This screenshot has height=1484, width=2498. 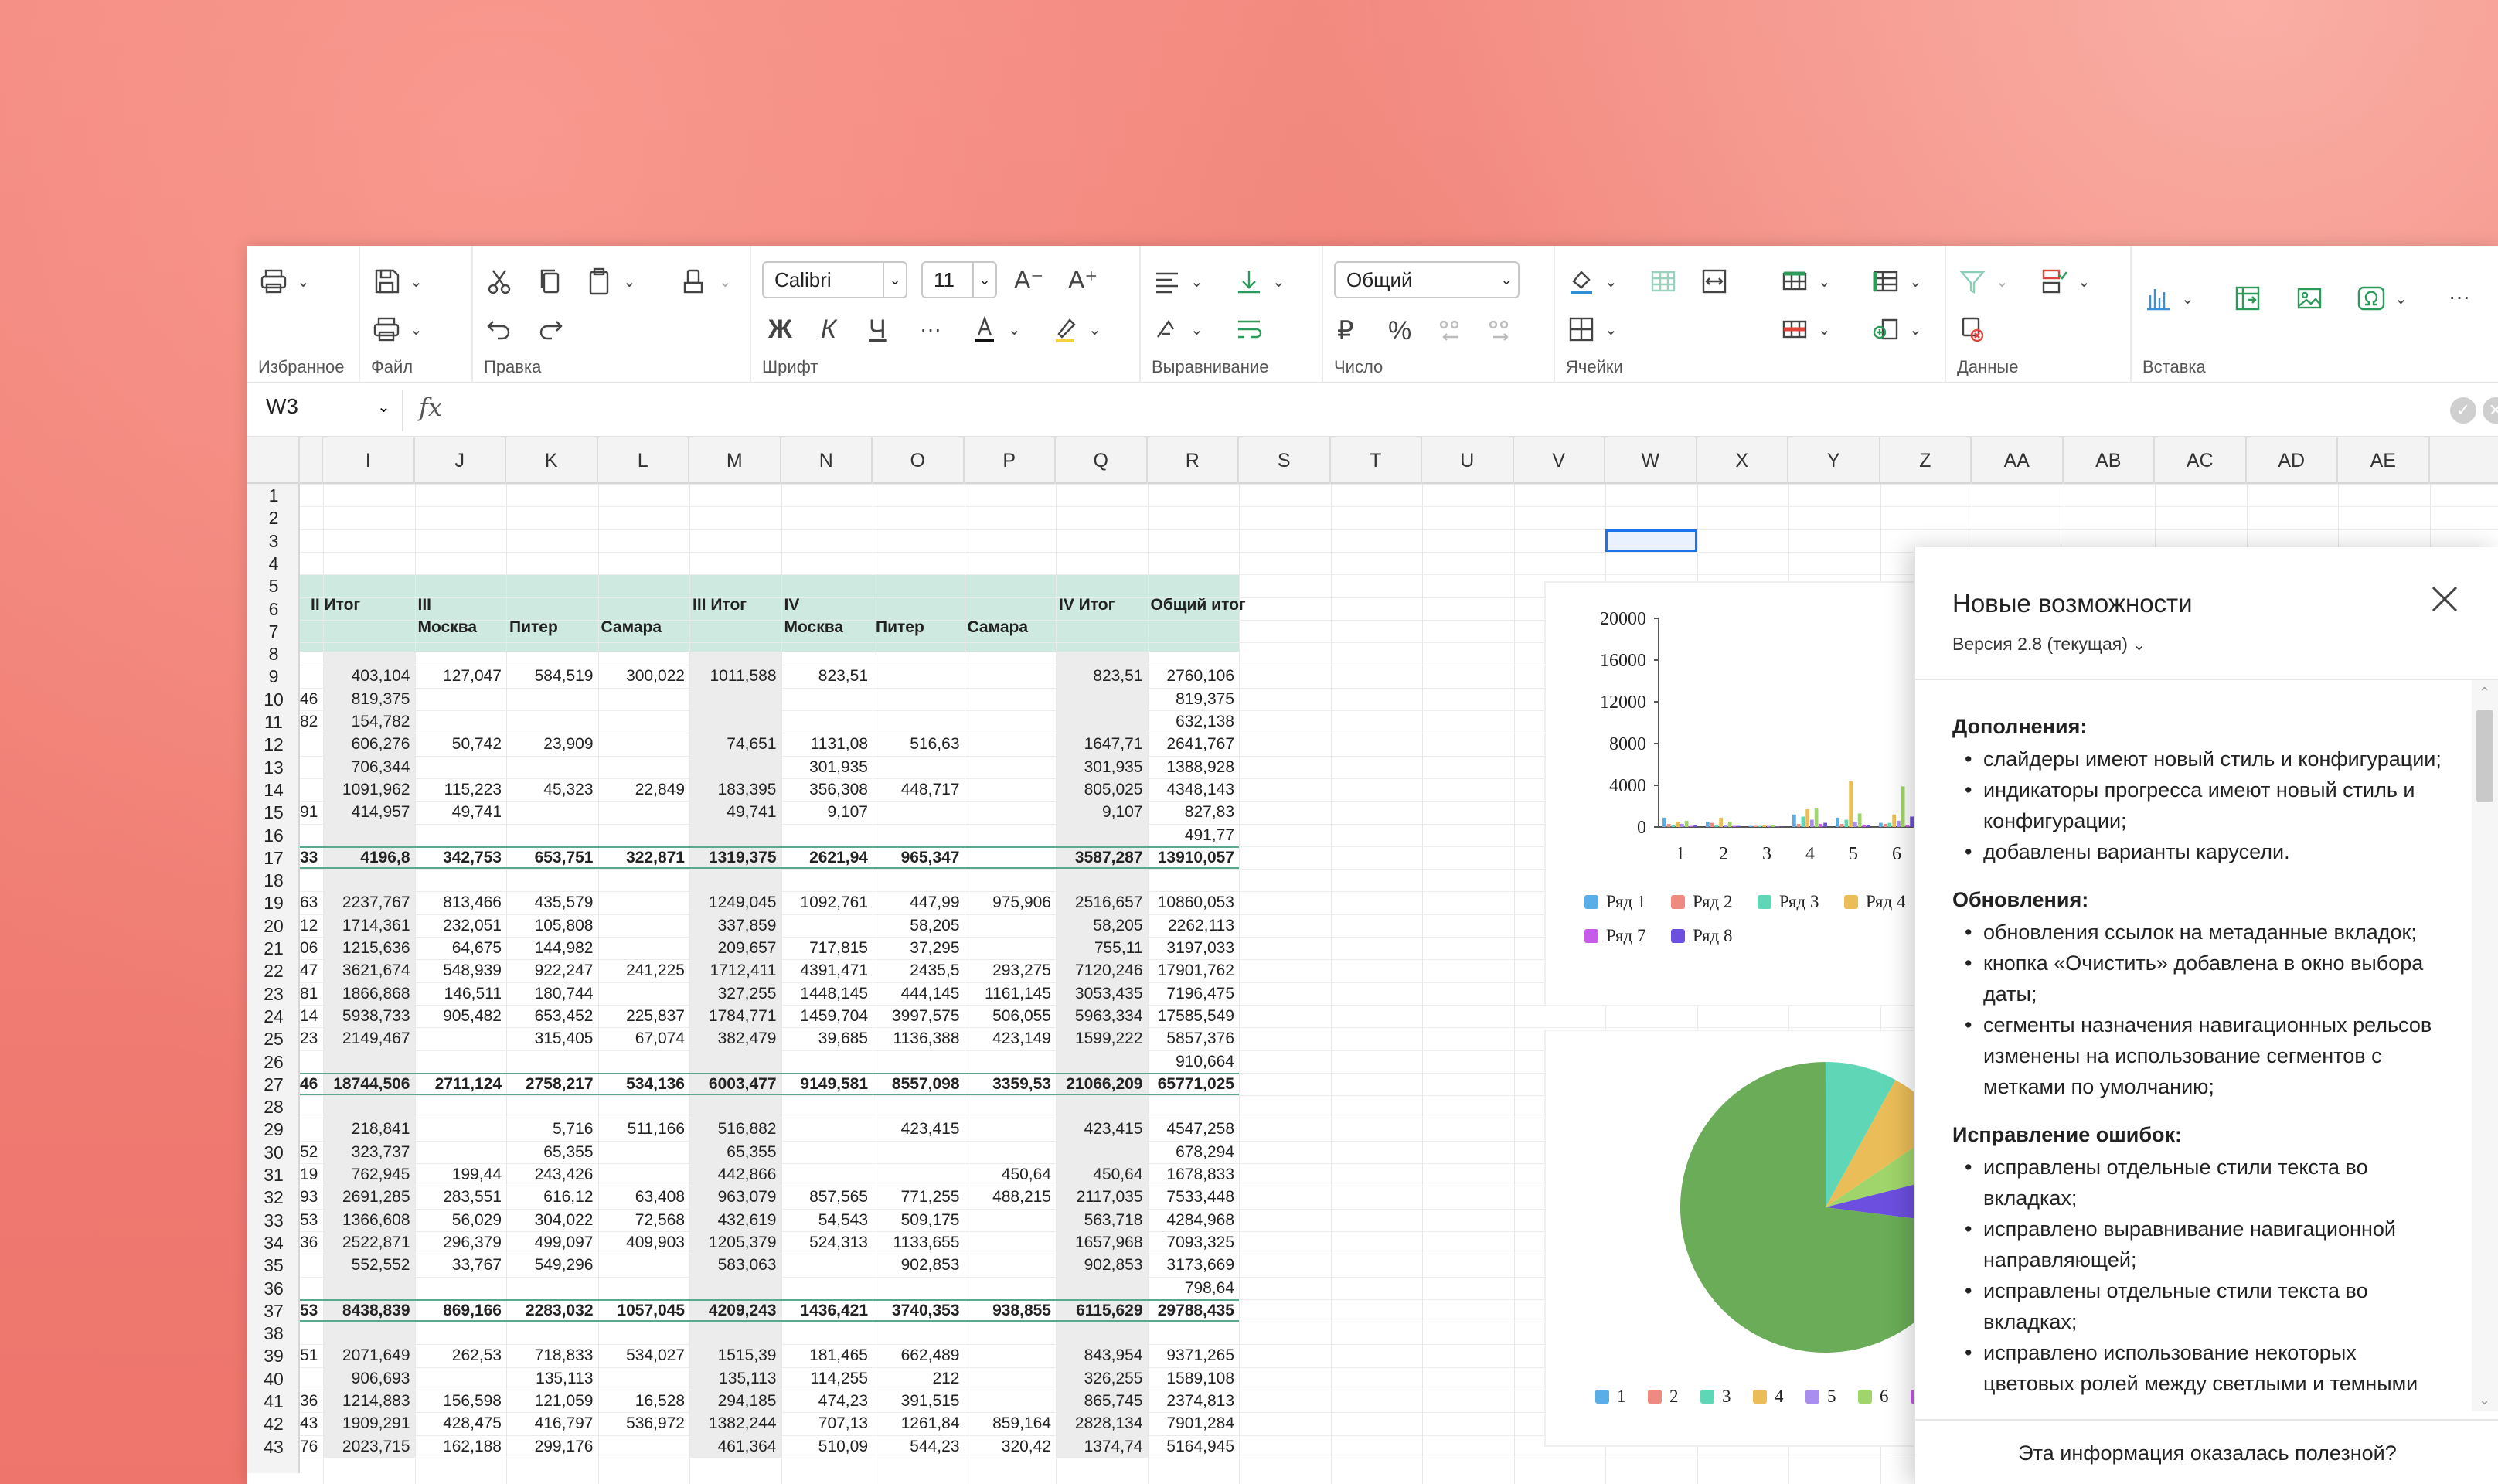 What do you see at coordinates (1102, 858) in the screenshot?
I see `cell: 3587,287` at bounding box center [1102, 858].